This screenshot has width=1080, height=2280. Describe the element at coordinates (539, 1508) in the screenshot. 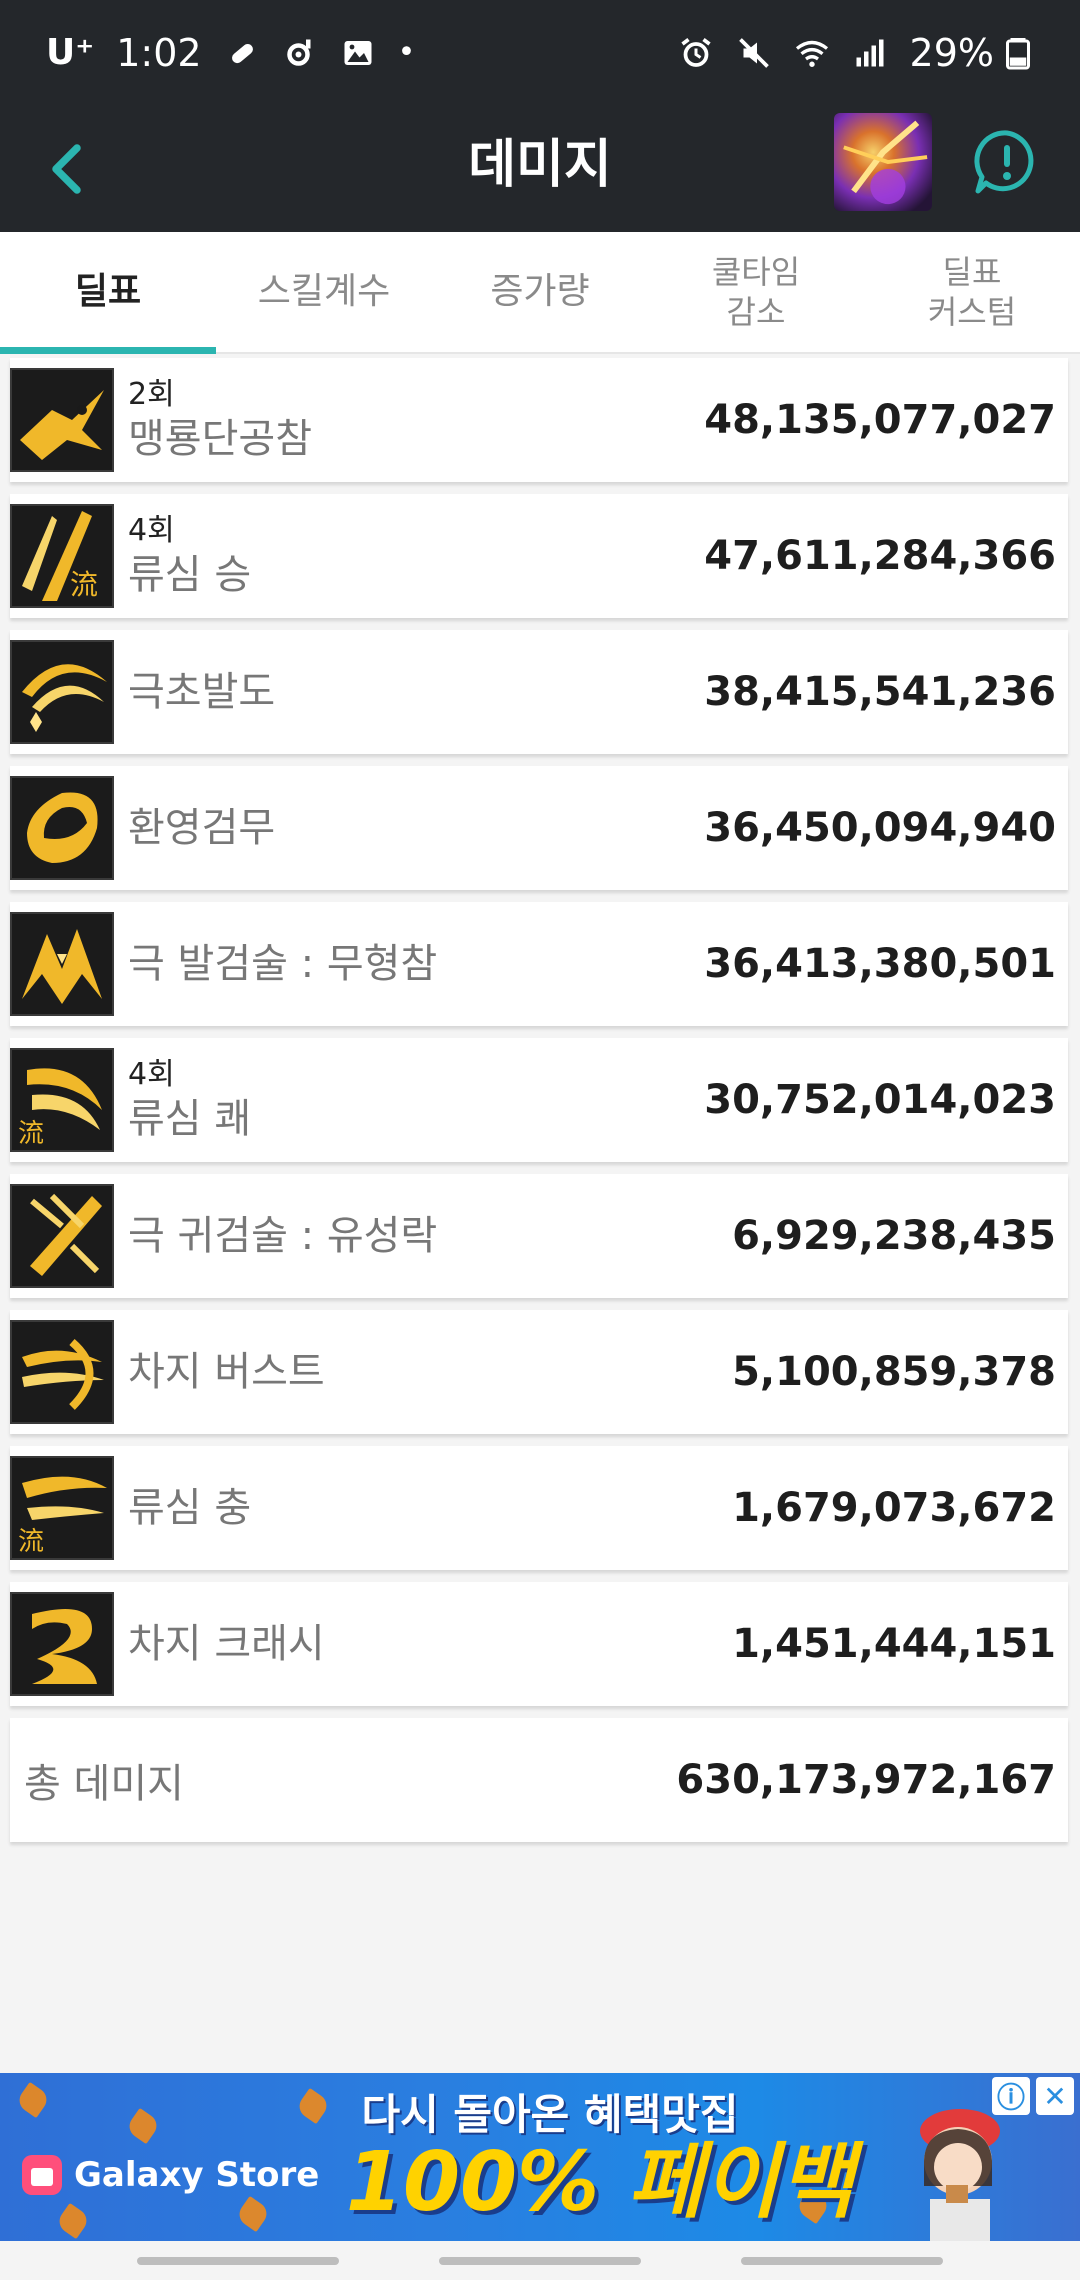

I see `skill-row: 流 류심 충 1,679,073,672` at that location.